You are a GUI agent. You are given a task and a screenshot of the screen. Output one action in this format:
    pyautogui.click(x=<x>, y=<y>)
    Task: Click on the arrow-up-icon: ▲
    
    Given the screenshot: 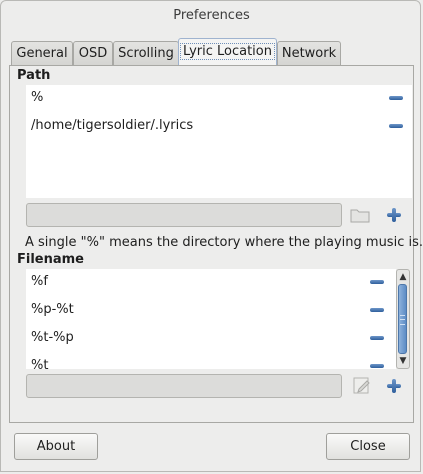 What is the action you would take?
    pyautogui.click(x=403, y=277)
    